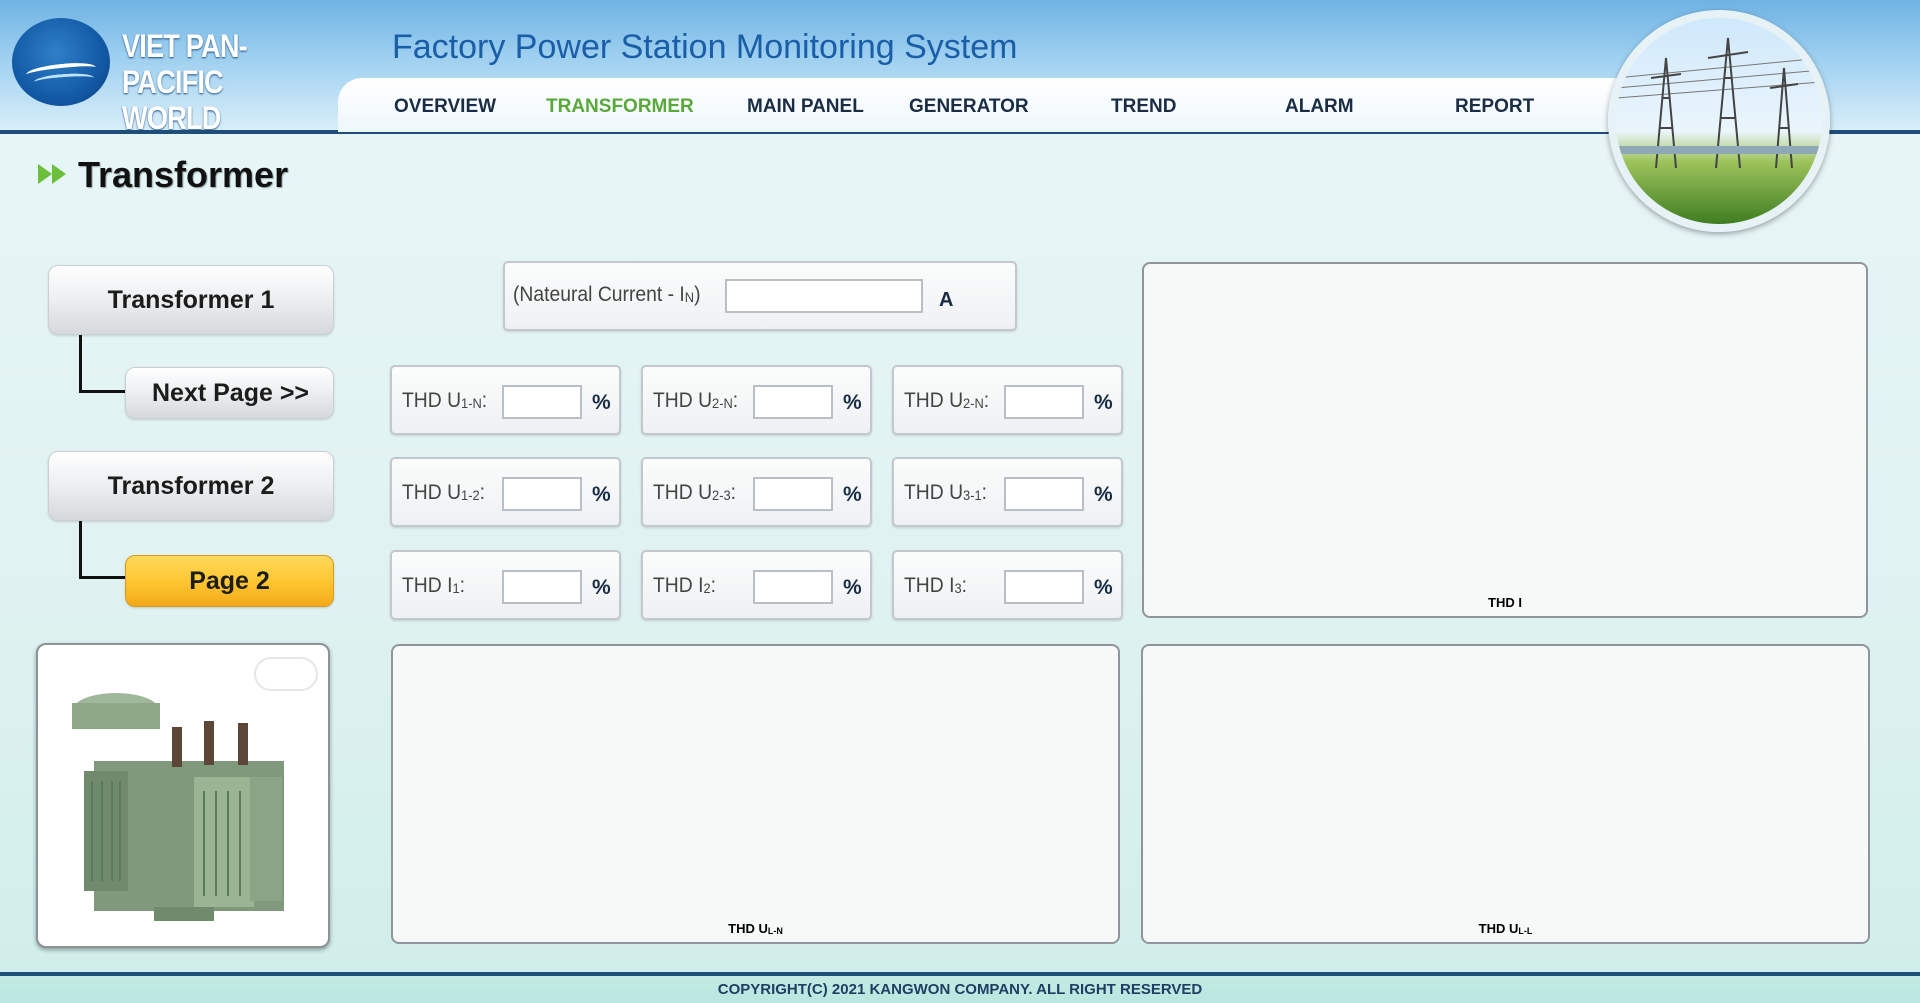 The image size is (1920, 1003). I want to click on nav-main-panel: MAIN PANEL, so click(805, 107).